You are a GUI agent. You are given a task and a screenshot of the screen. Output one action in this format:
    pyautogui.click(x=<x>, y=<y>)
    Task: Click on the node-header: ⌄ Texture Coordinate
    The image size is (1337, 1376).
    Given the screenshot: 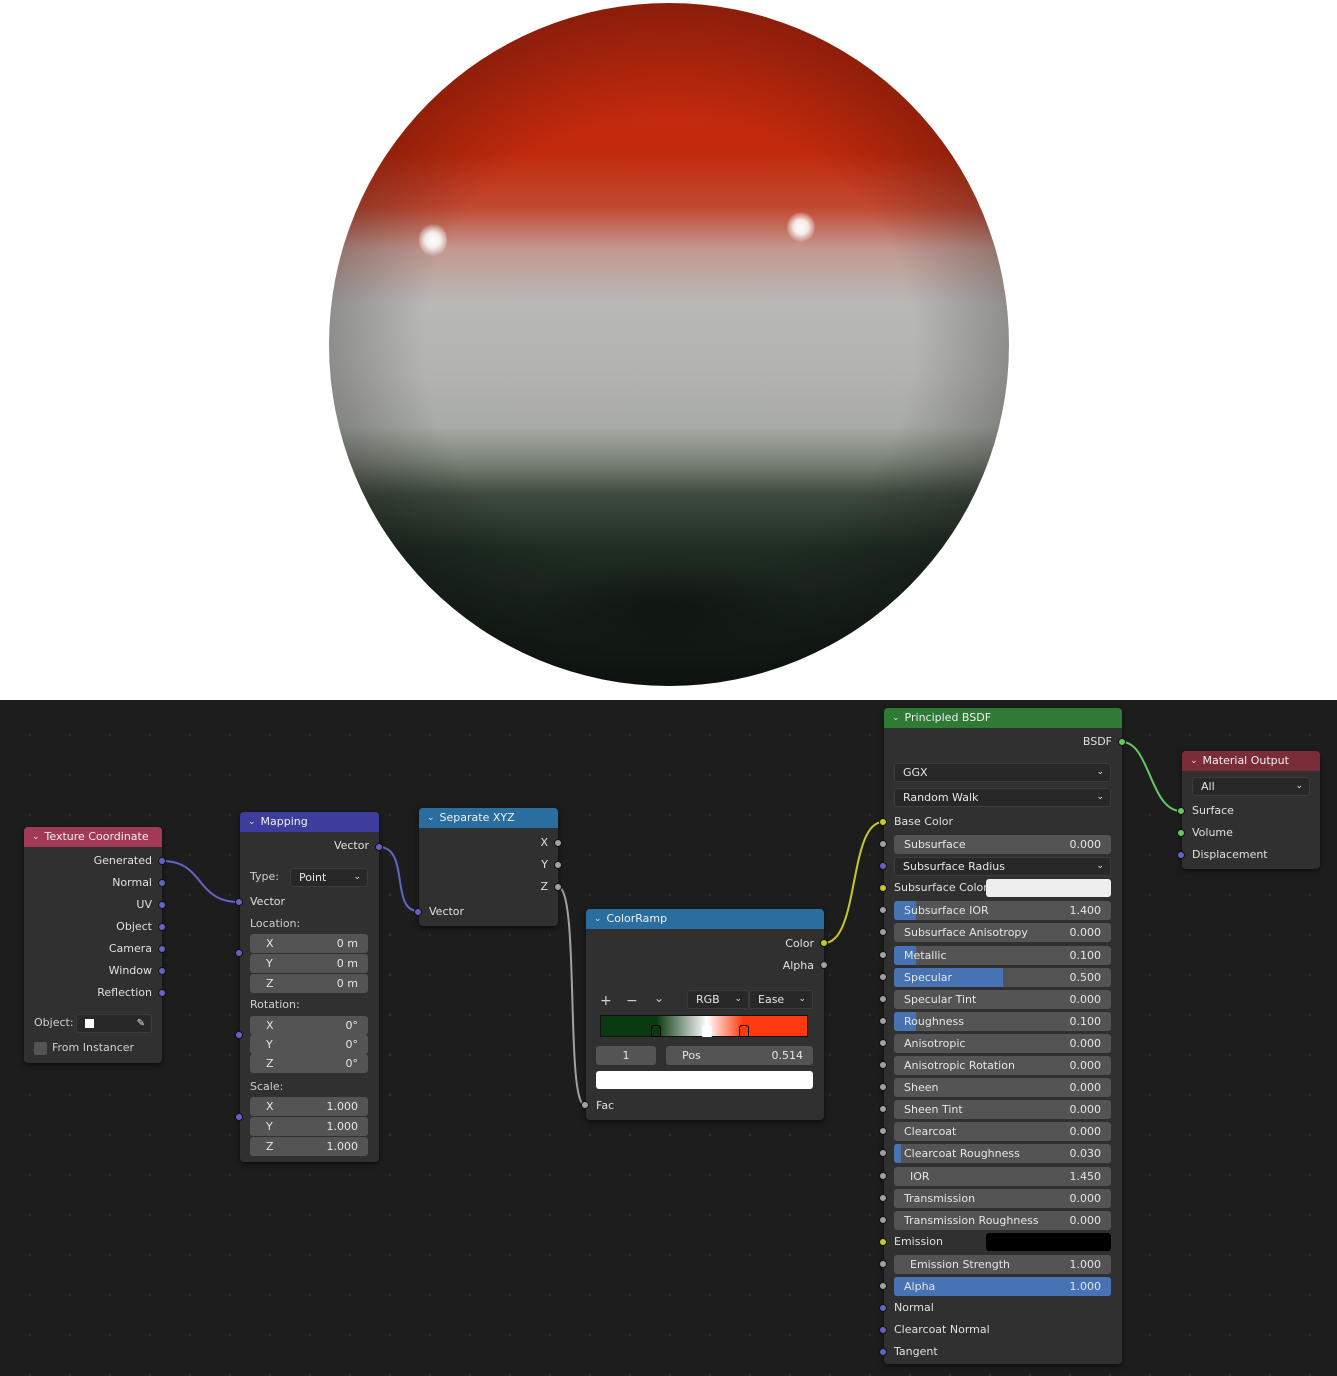 What is the action you would take?
    pyautogui.click(x=93, y=837)
    